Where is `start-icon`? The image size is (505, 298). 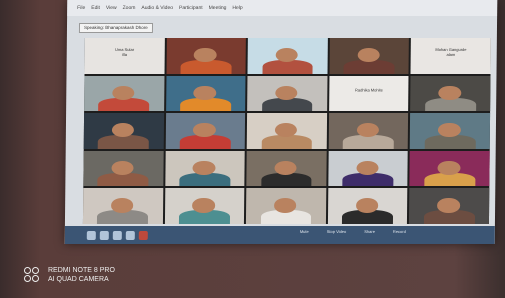
start-icon is located at coordinates (91, 235).